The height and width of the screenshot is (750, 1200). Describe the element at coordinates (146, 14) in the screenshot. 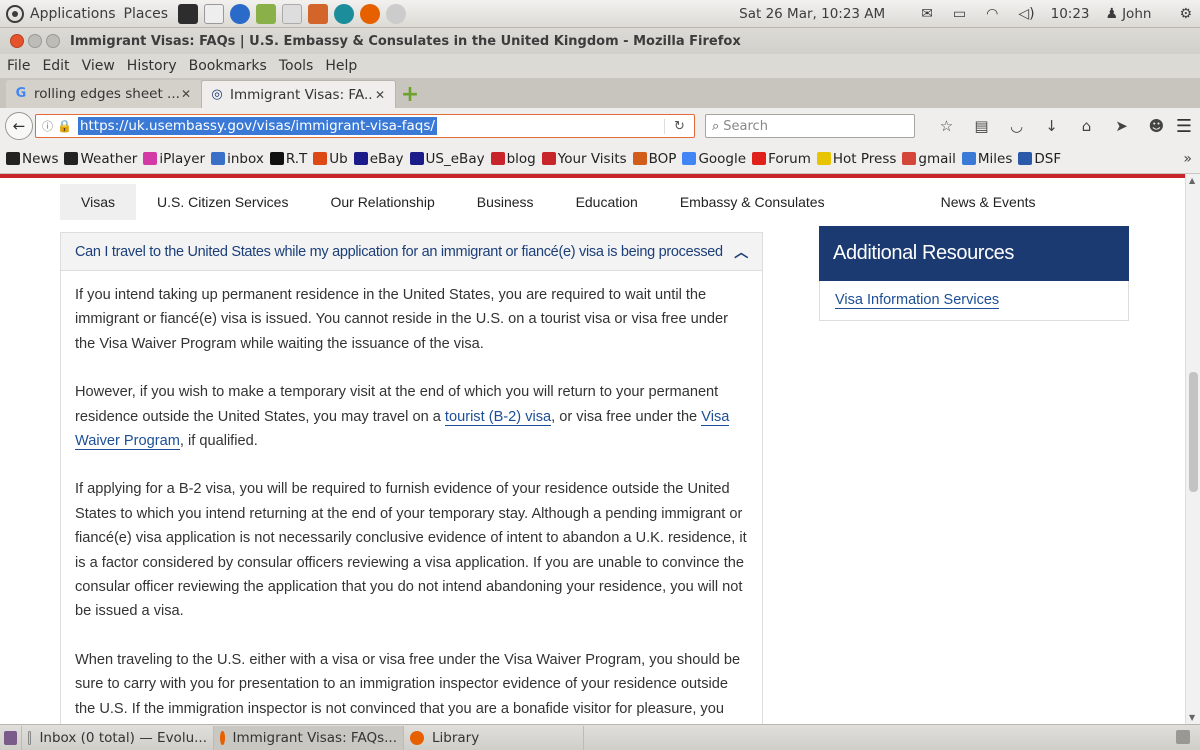

I see `places-menu: Places` at that location.